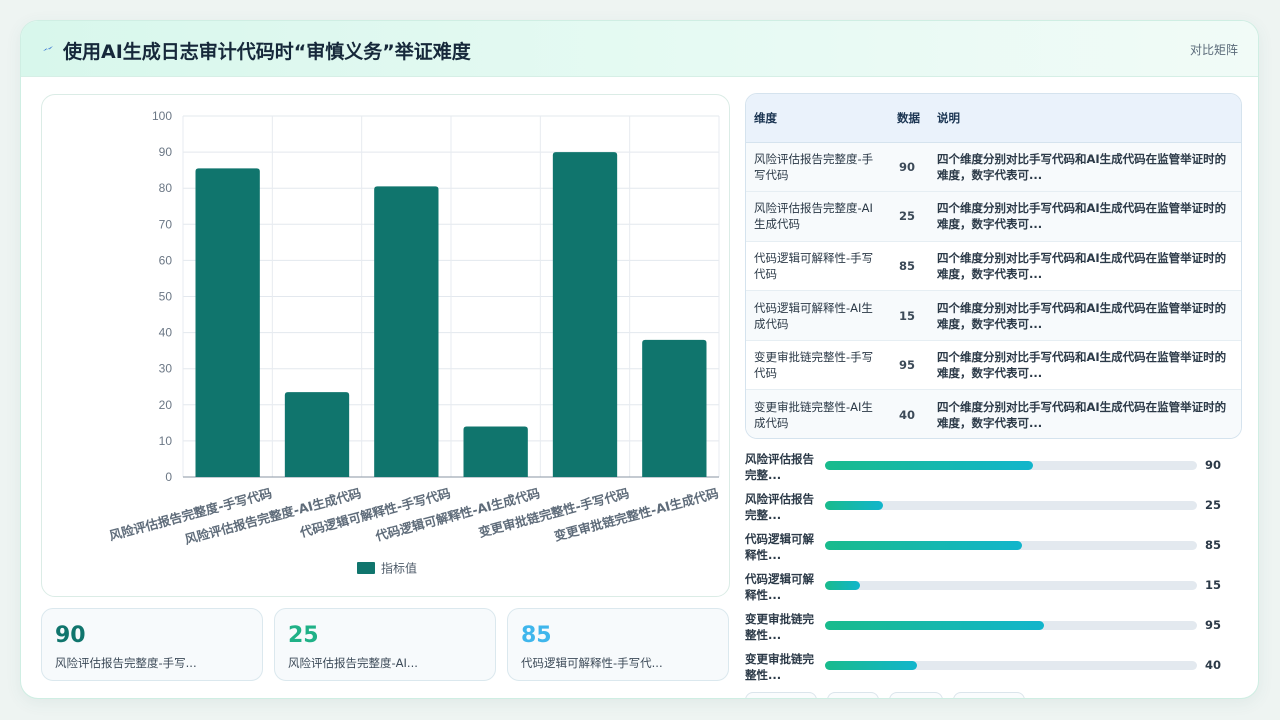  What do you see at coordinates (910, 118) in the screenshot?
I see `column-header-value: 数据` at bounding box center [910, 118].